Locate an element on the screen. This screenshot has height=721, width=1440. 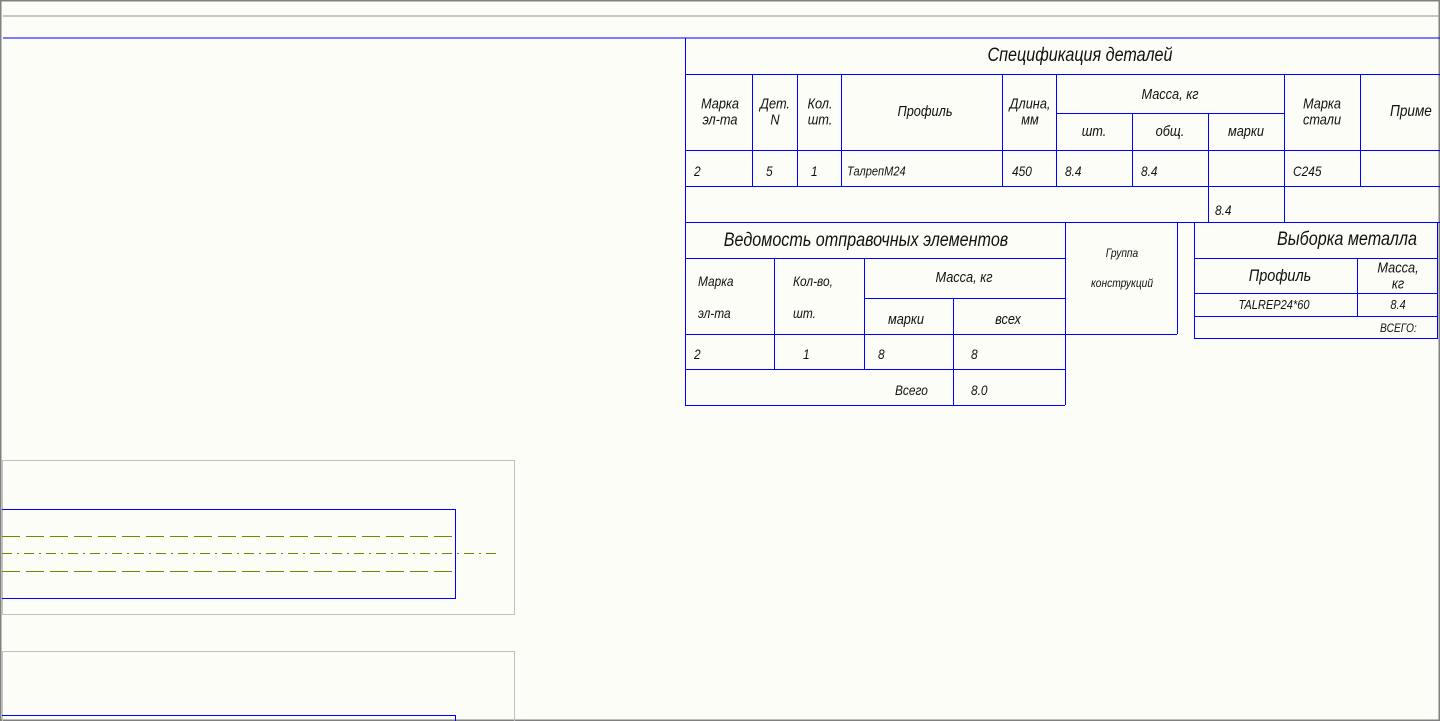
spec-header-steel: Марка стали is located at coordinates (1322, 111).